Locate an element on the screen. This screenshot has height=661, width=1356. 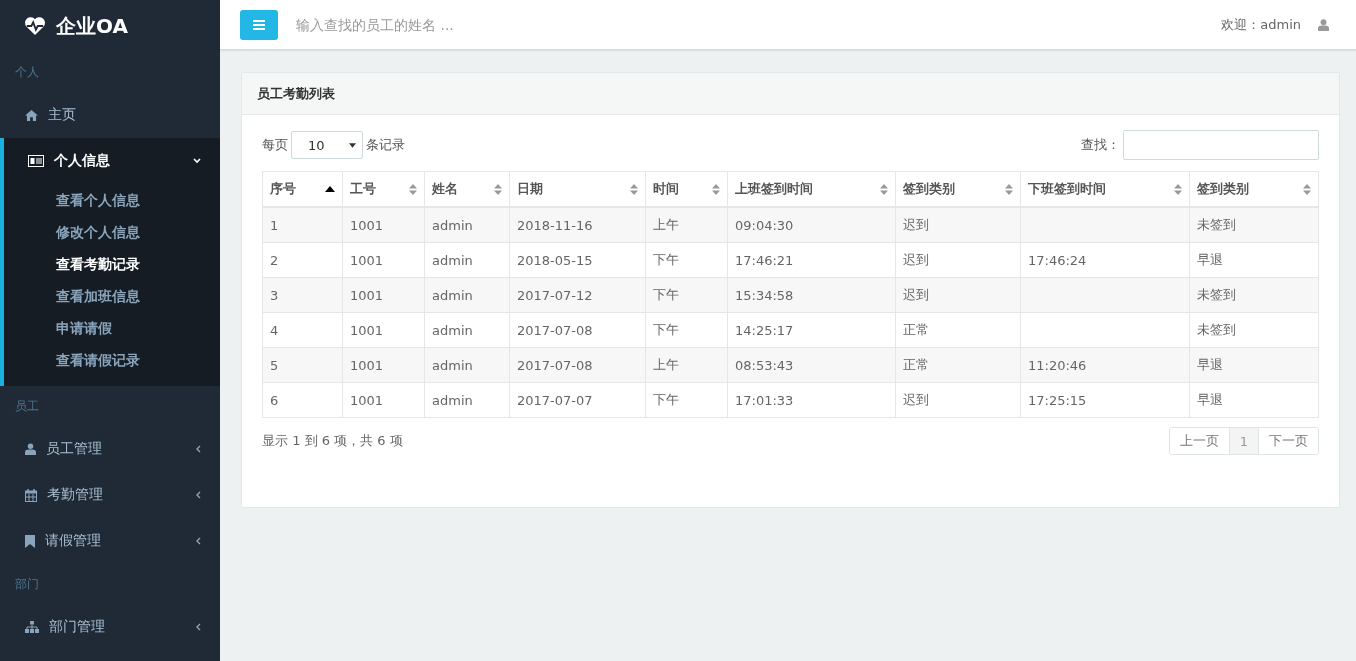
table-cell: 17:46:24 is located at coordinates (1057, 260).